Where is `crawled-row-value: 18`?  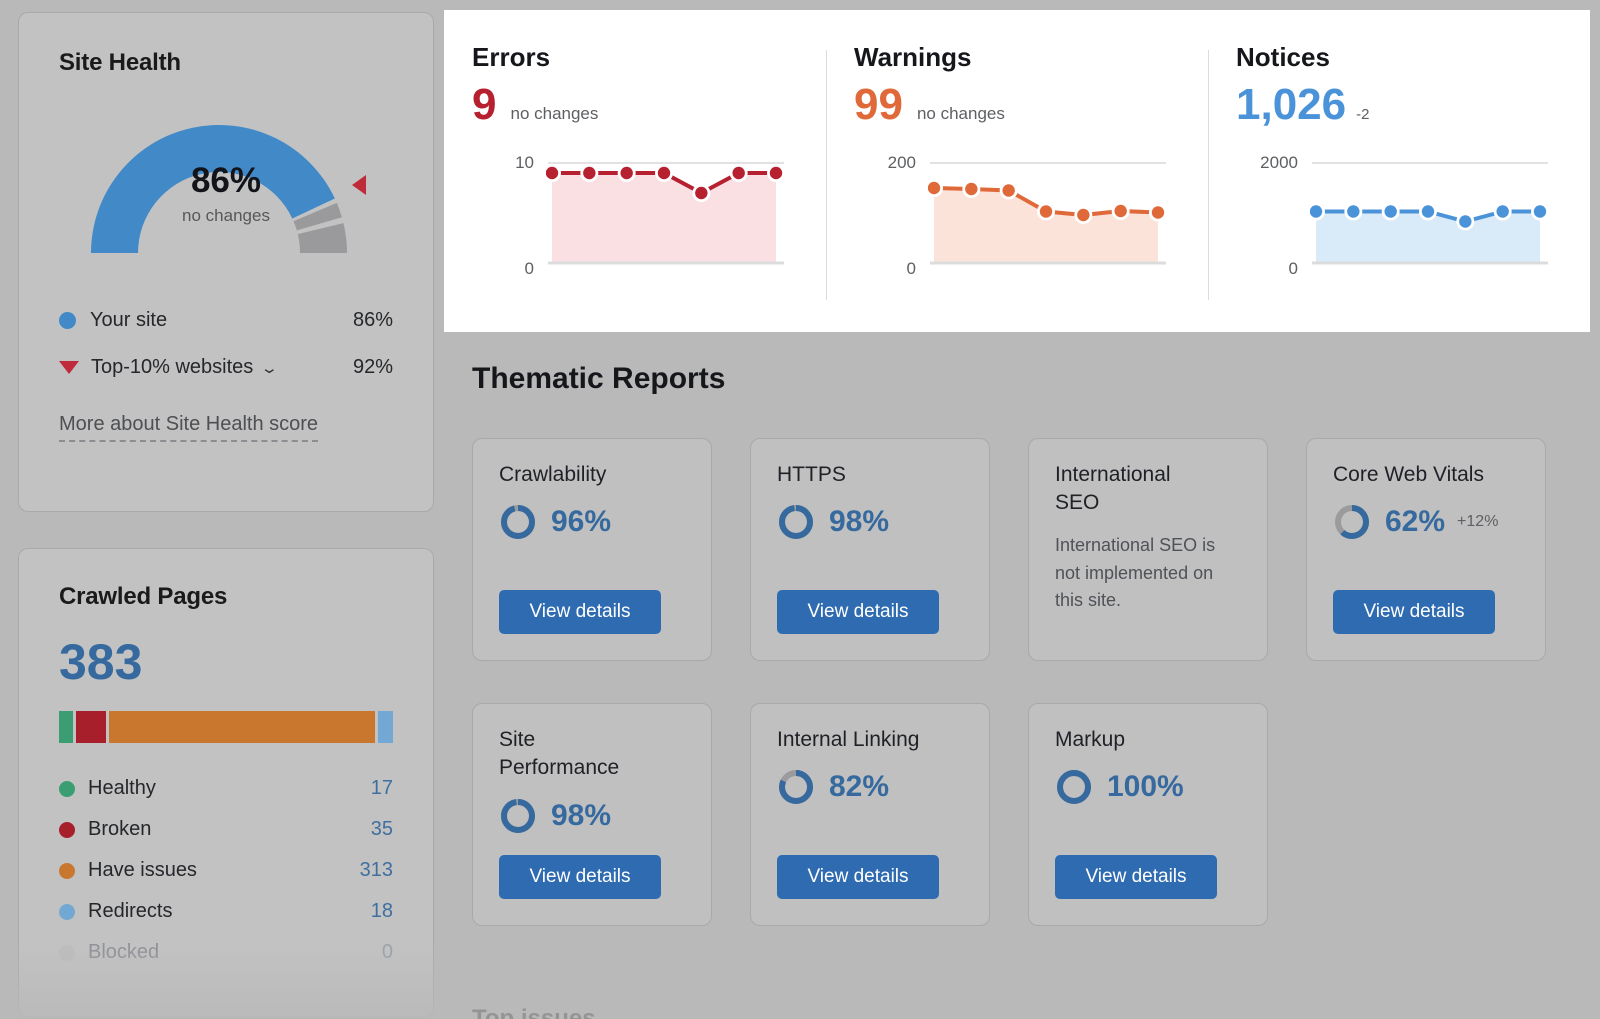
crawled-row-value: 18 is located at coordinates (381, 911).